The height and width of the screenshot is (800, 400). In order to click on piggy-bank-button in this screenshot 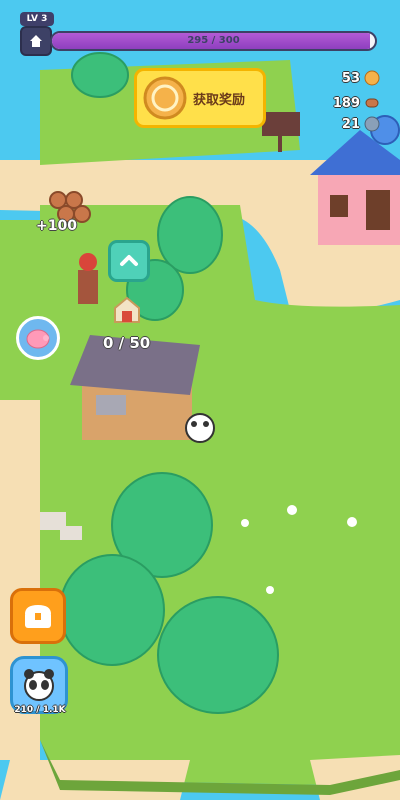, I will do `click(38, 338)`.